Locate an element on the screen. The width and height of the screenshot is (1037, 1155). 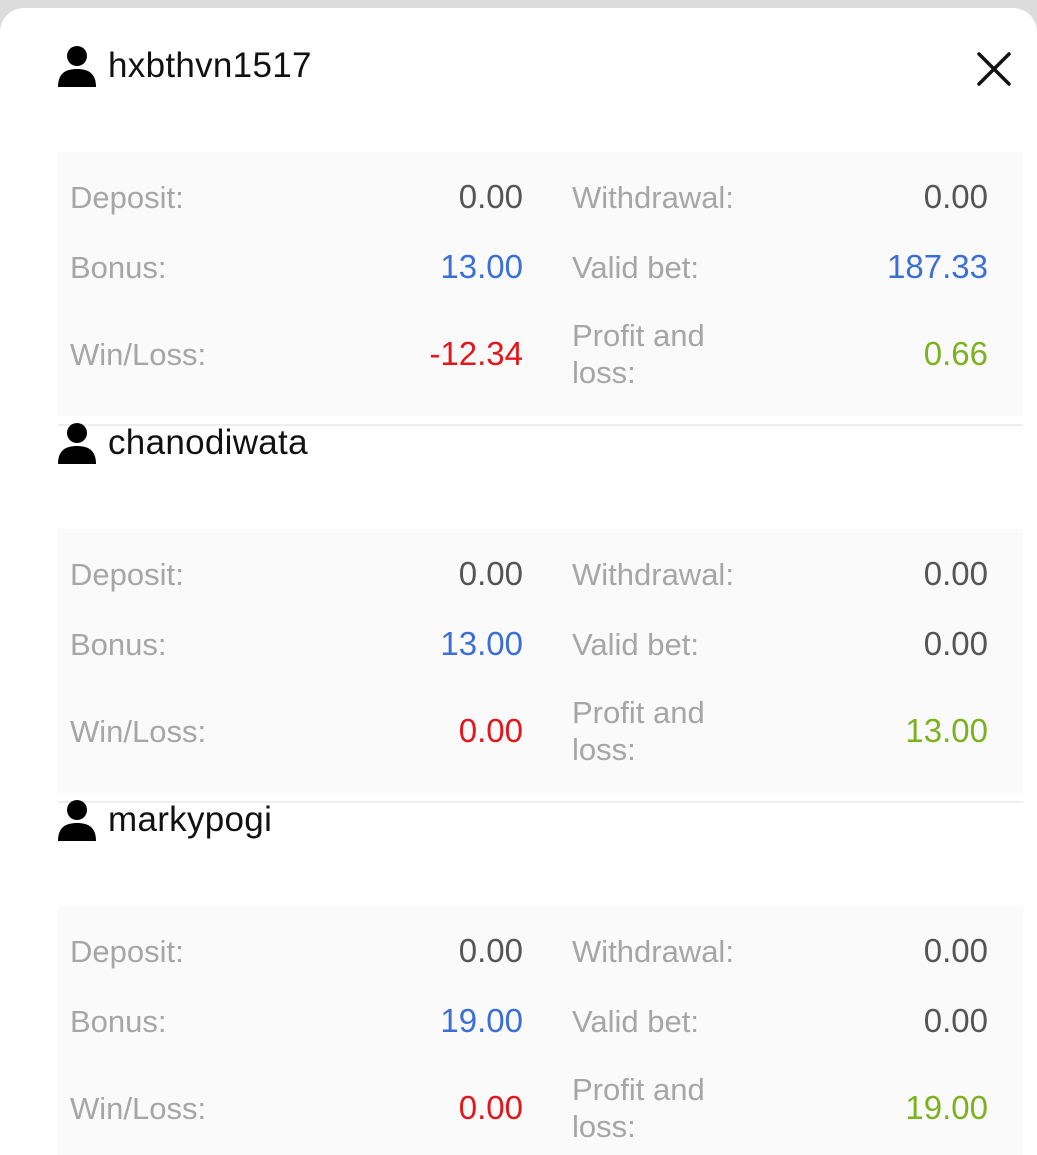
profit-loss-stat: Profit and loss: 0.66 is located at coordinates (791, 354).